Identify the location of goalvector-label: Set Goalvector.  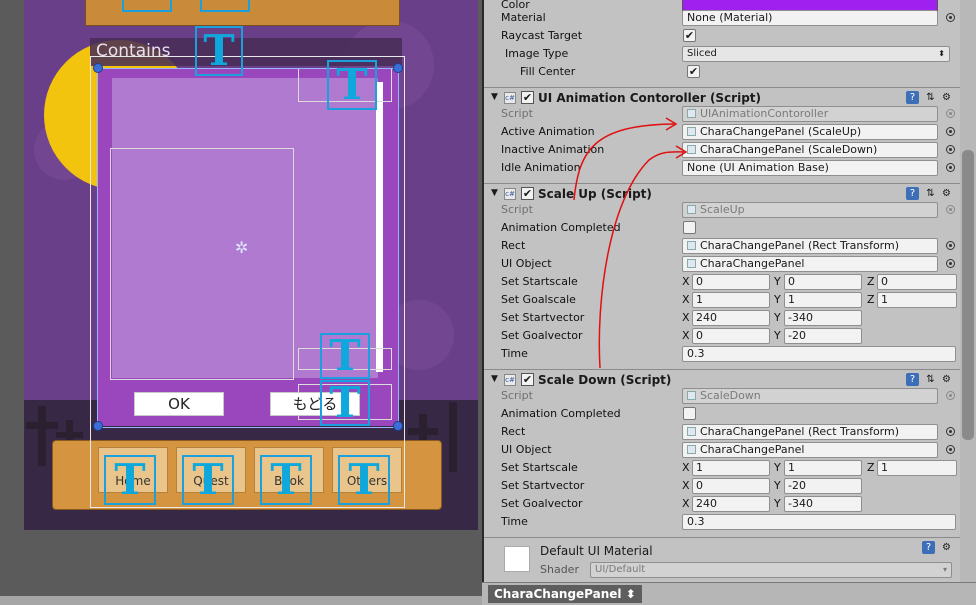
(542, 335).